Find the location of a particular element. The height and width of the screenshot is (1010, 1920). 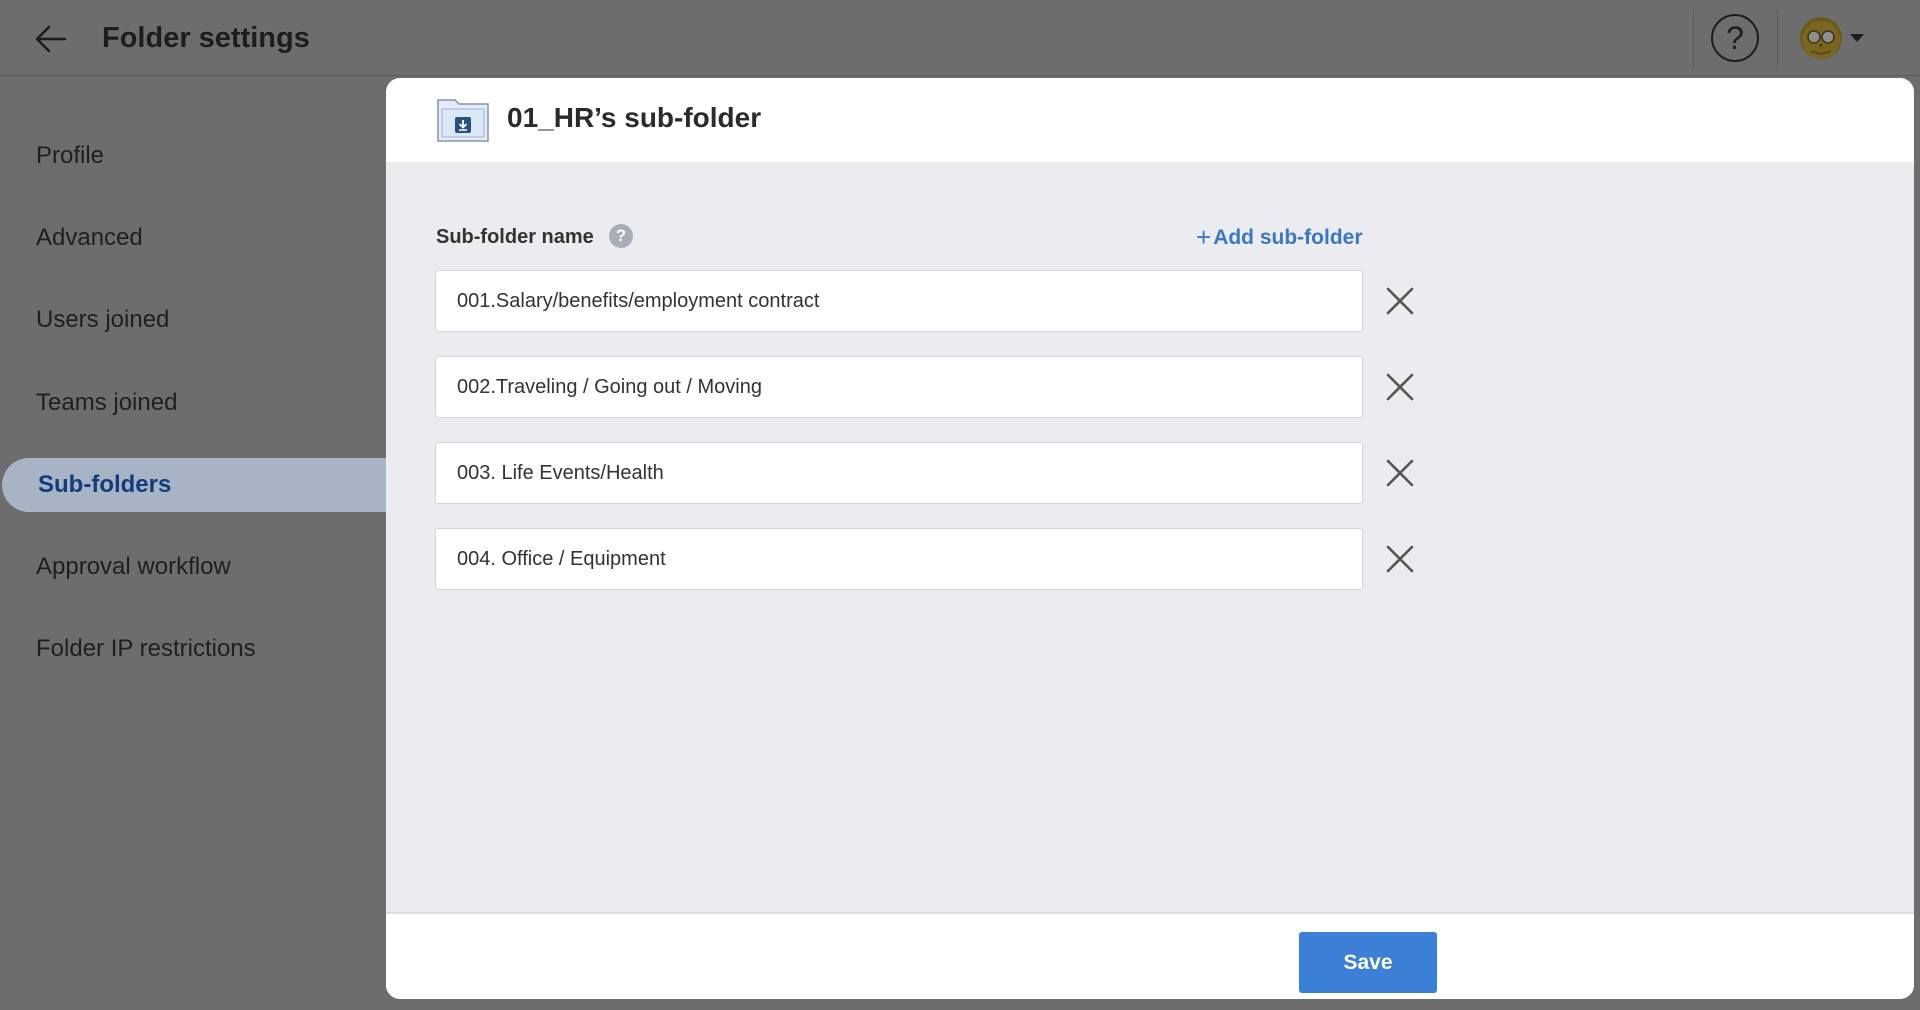

sidebar-item-profile: Profile is located at coordinates (193, 156).